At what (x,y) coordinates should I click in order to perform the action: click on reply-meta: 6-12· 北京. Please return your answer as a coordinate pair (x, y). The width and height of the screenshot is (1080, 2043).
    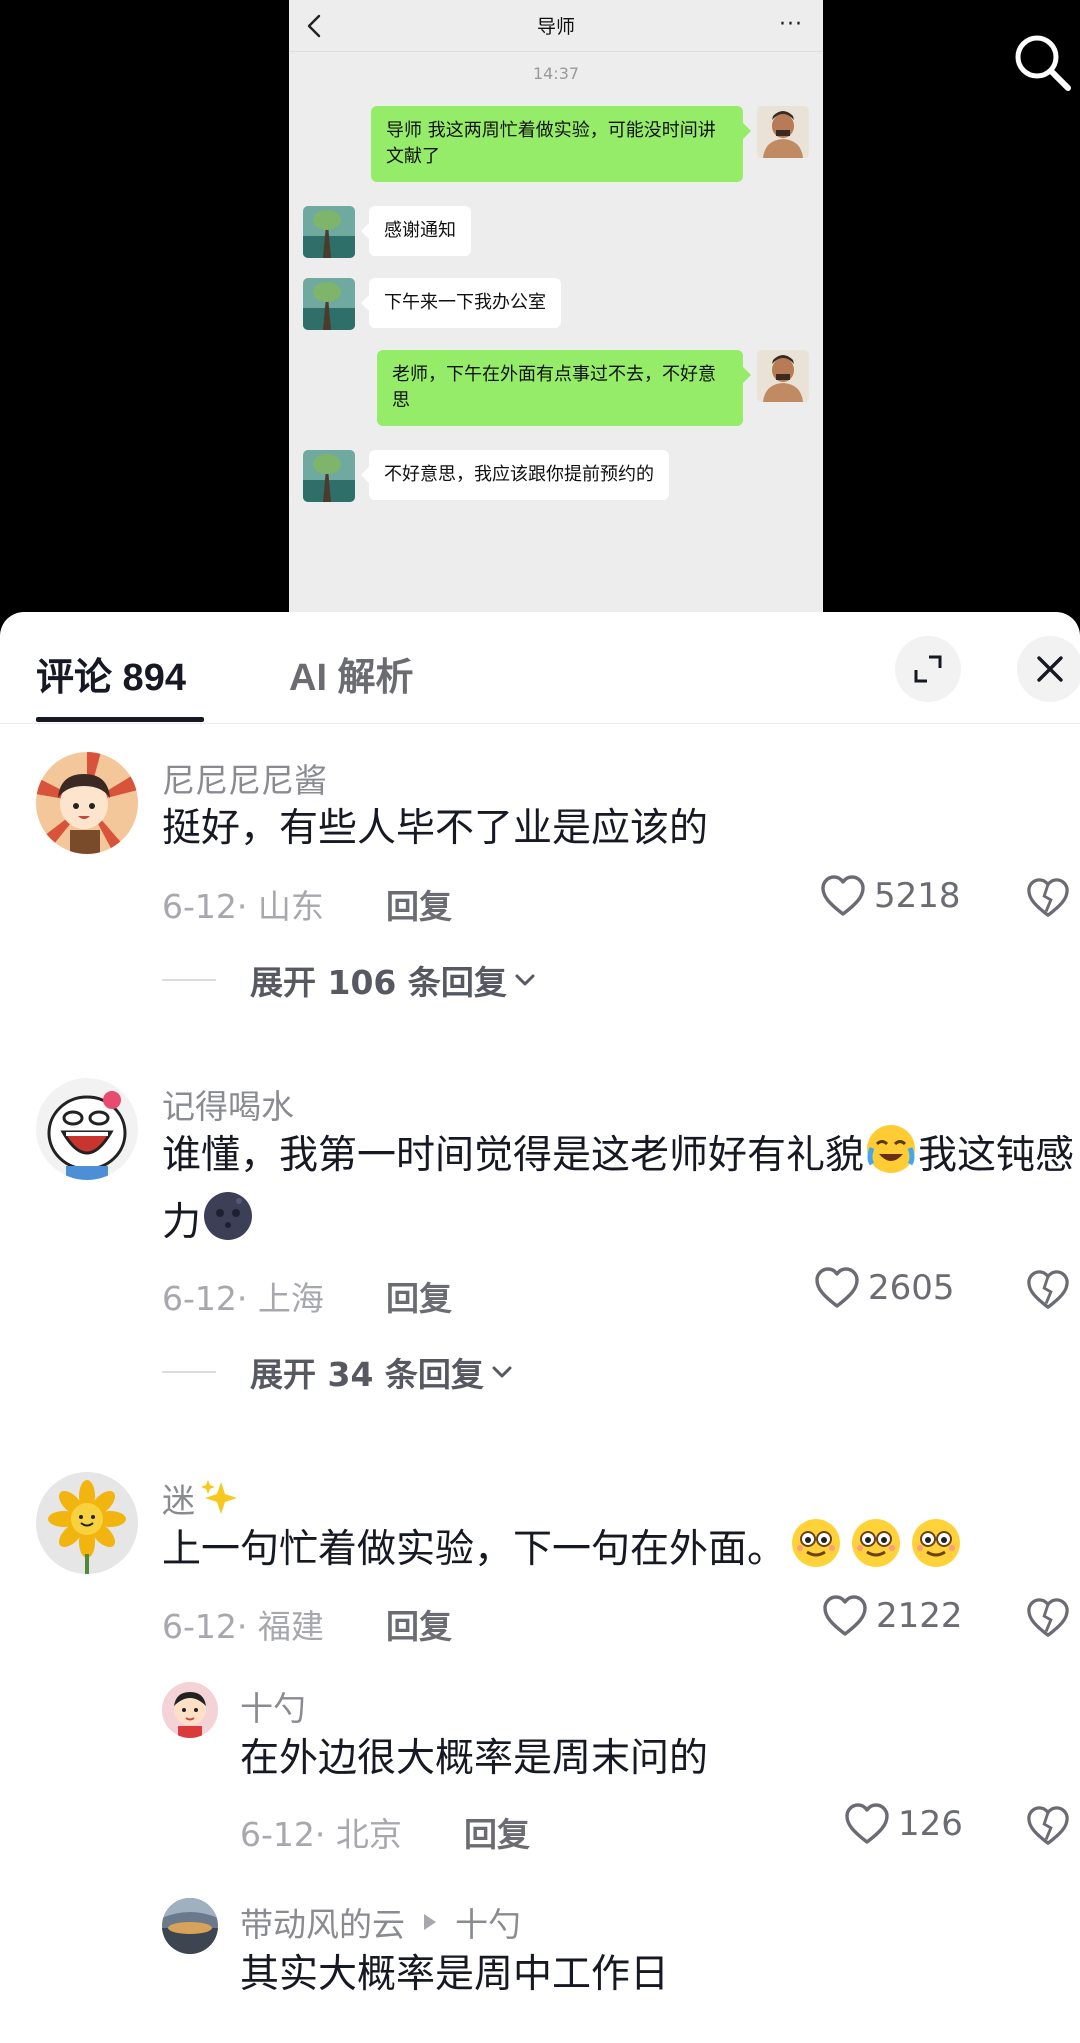
    Looking at the image, I should click on (321, 1834).